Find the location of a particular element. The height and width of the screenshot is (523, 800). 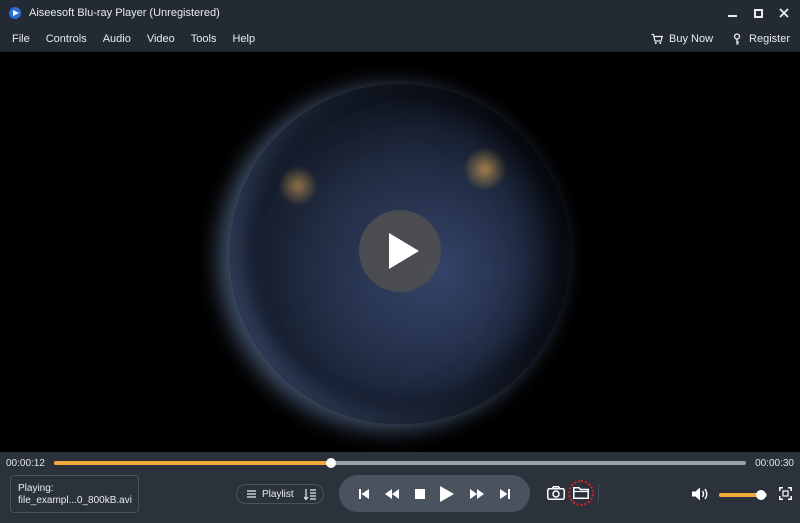

skip-previous-icon is located at coordinates (364, 493).